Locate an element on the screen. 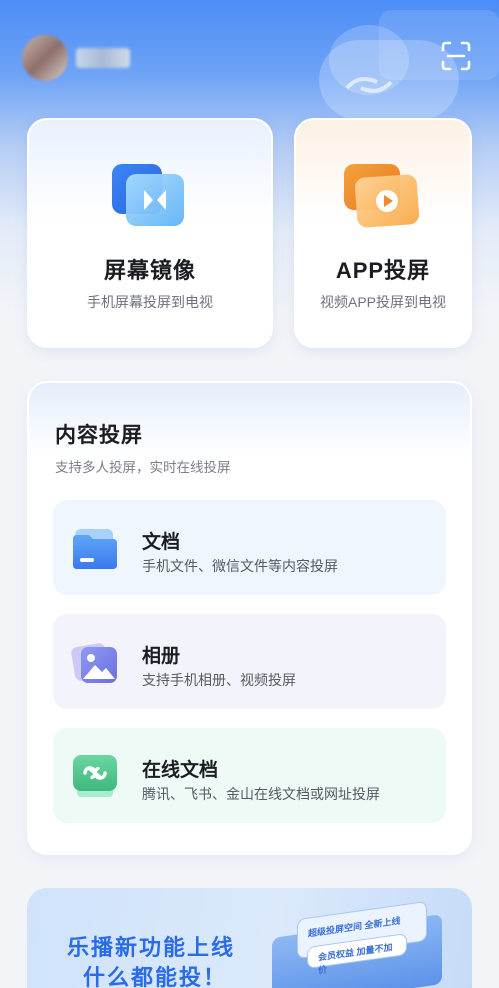 This screenshot has height=988, width=499. avatar is located at coordinates (45, 58).